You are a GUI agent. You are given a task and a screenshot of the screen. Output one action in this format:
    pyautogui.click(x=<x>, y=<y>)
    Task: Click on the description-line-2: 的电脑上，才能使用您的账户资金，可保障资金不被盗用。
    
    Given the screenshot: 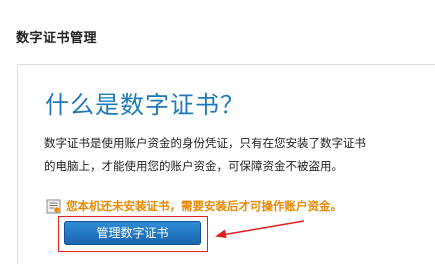 What is the action you would take?
    pyautogui.click(x=193, y=166)
    